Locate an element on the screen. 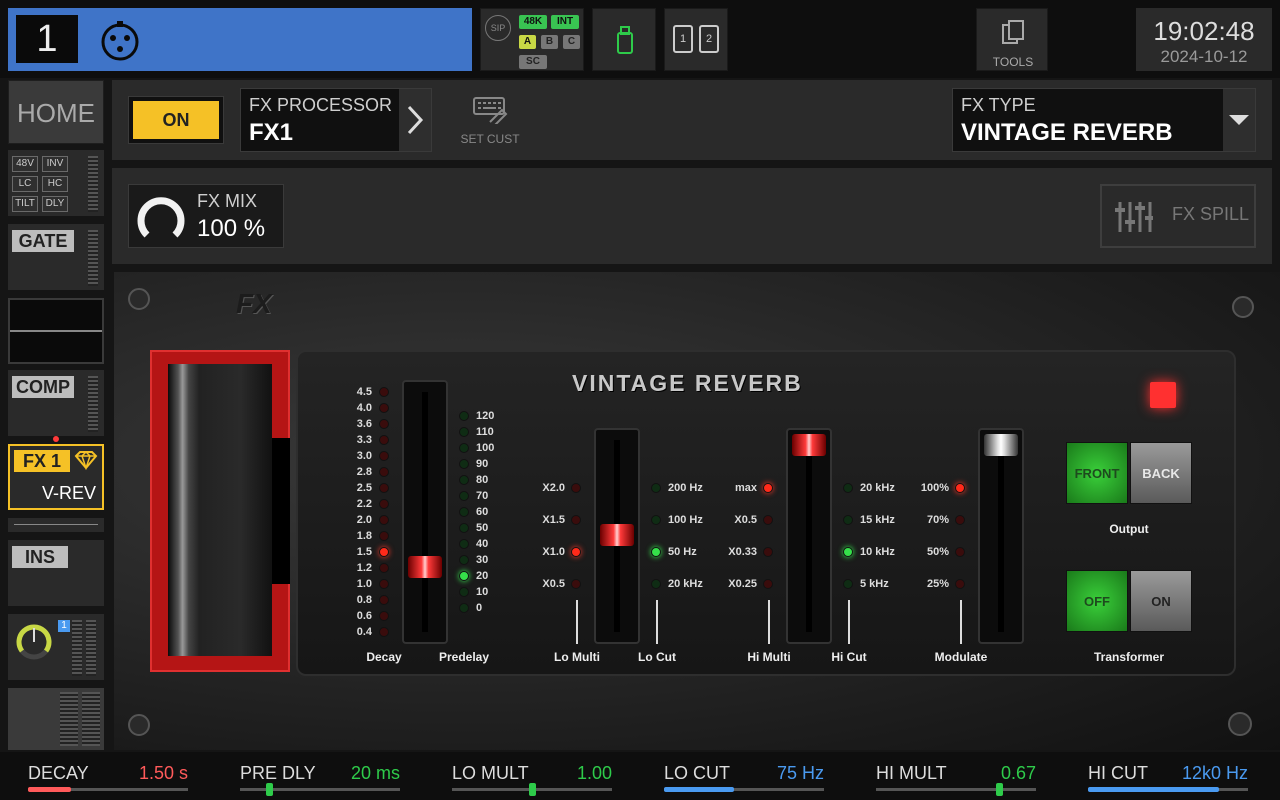 This screenshot has width=1280, height=800. set-cust-button: SET CUST is located at coordinates (490, 122).